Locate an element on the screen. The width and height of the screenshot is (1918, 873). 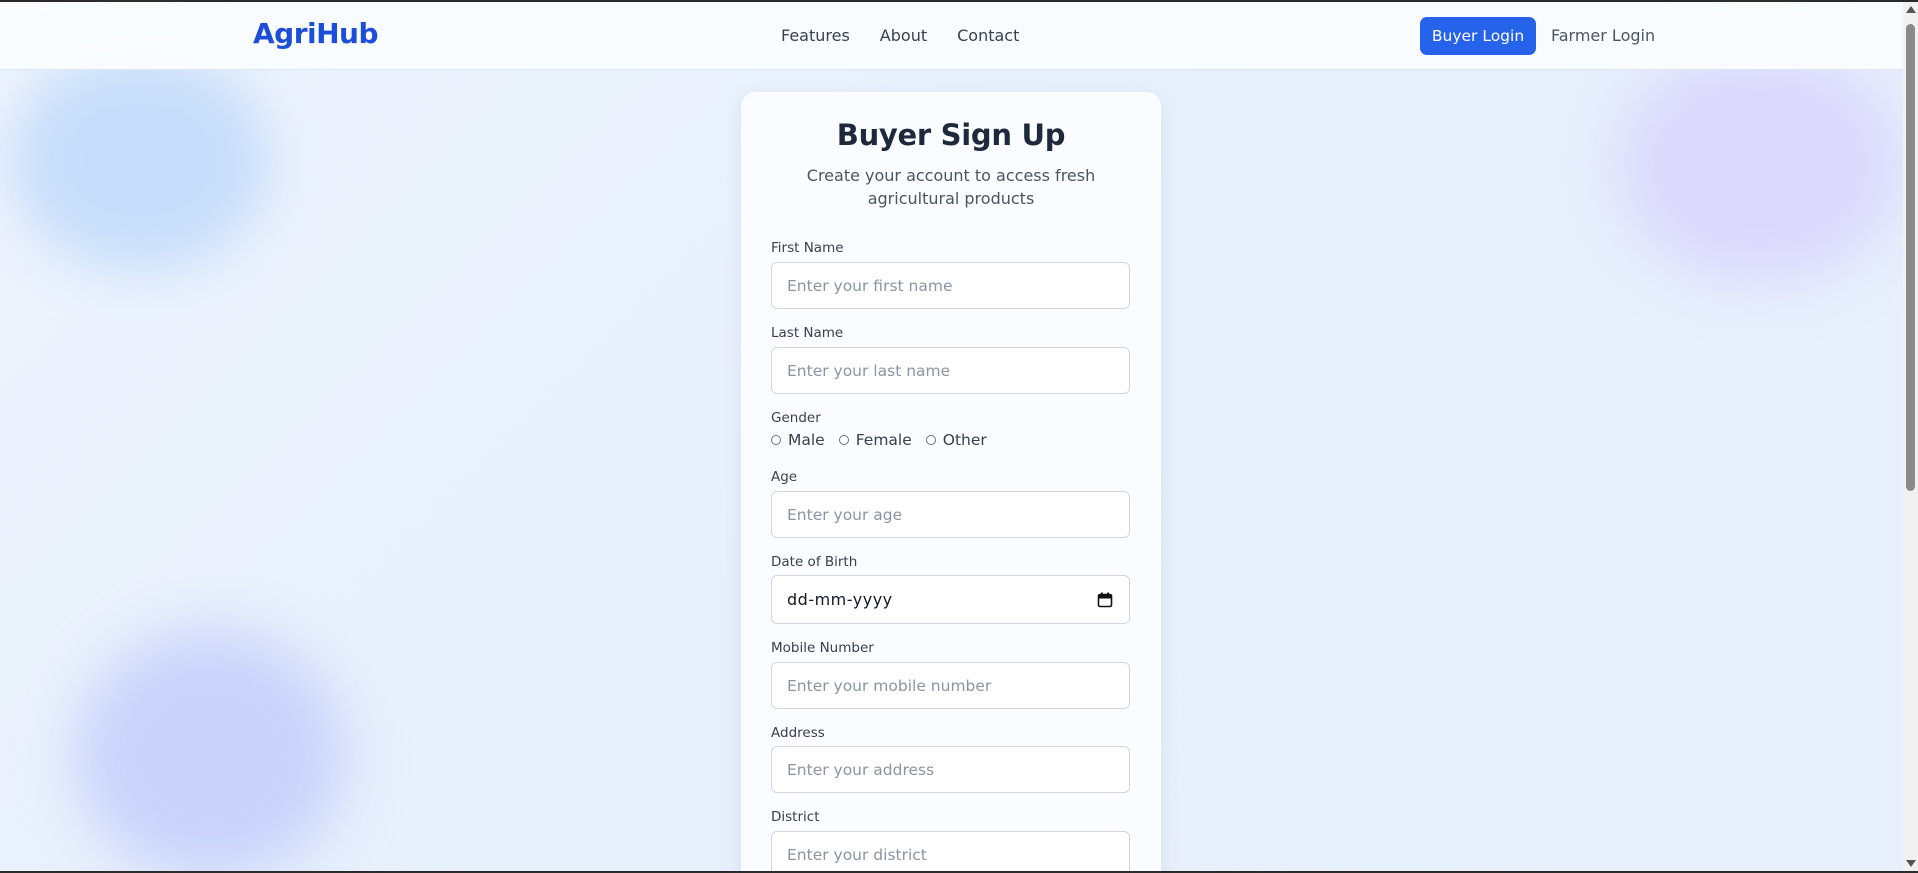
scroll-down-arrow-icon is located at coordinates (1911, 863).